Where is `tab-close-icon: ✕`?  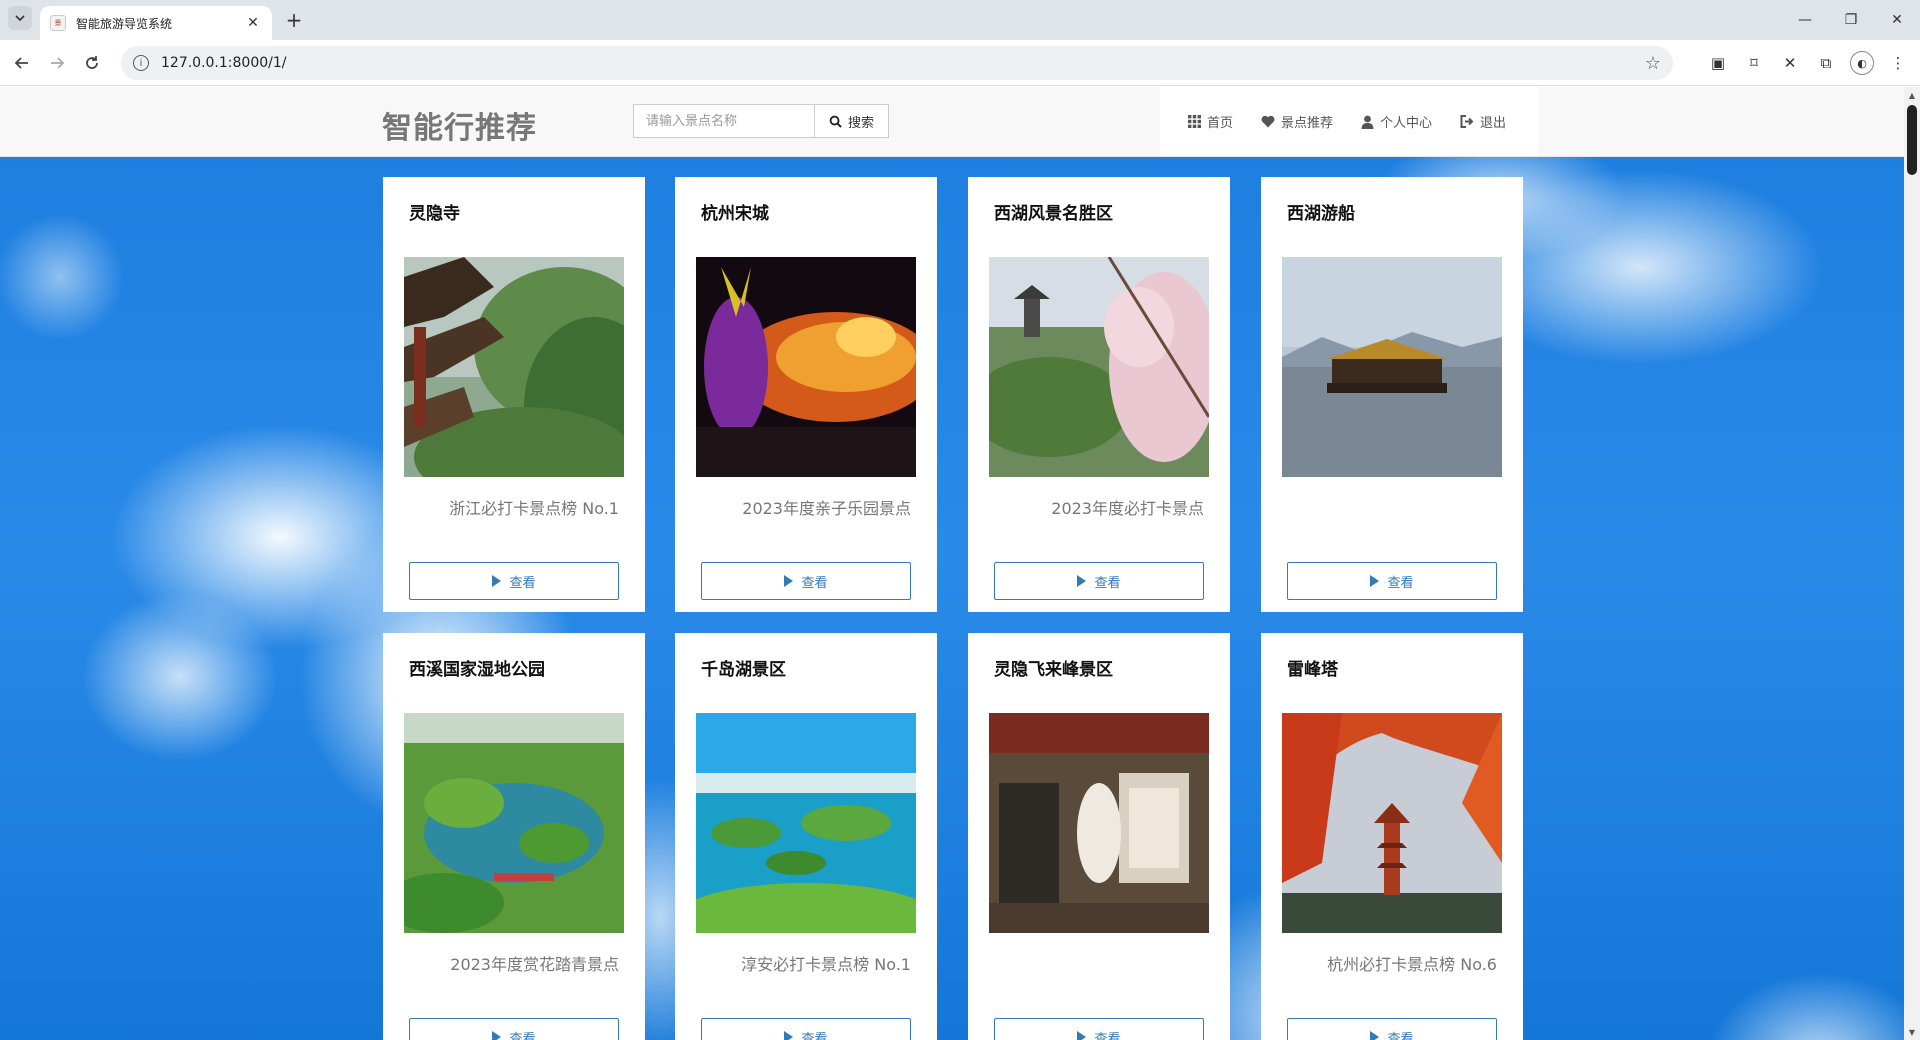 tab-close-icon: ✕ is located at coordinates (253, 23).